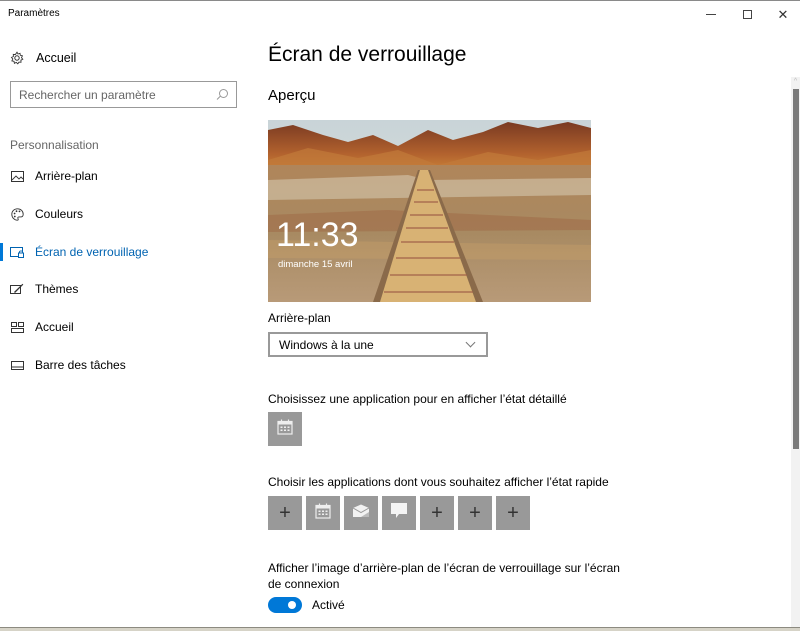 This screenshot has height=631, width=800. Describe the element at coordinates (17, 176) in the screenshot. I see `picture-icon` at that location.